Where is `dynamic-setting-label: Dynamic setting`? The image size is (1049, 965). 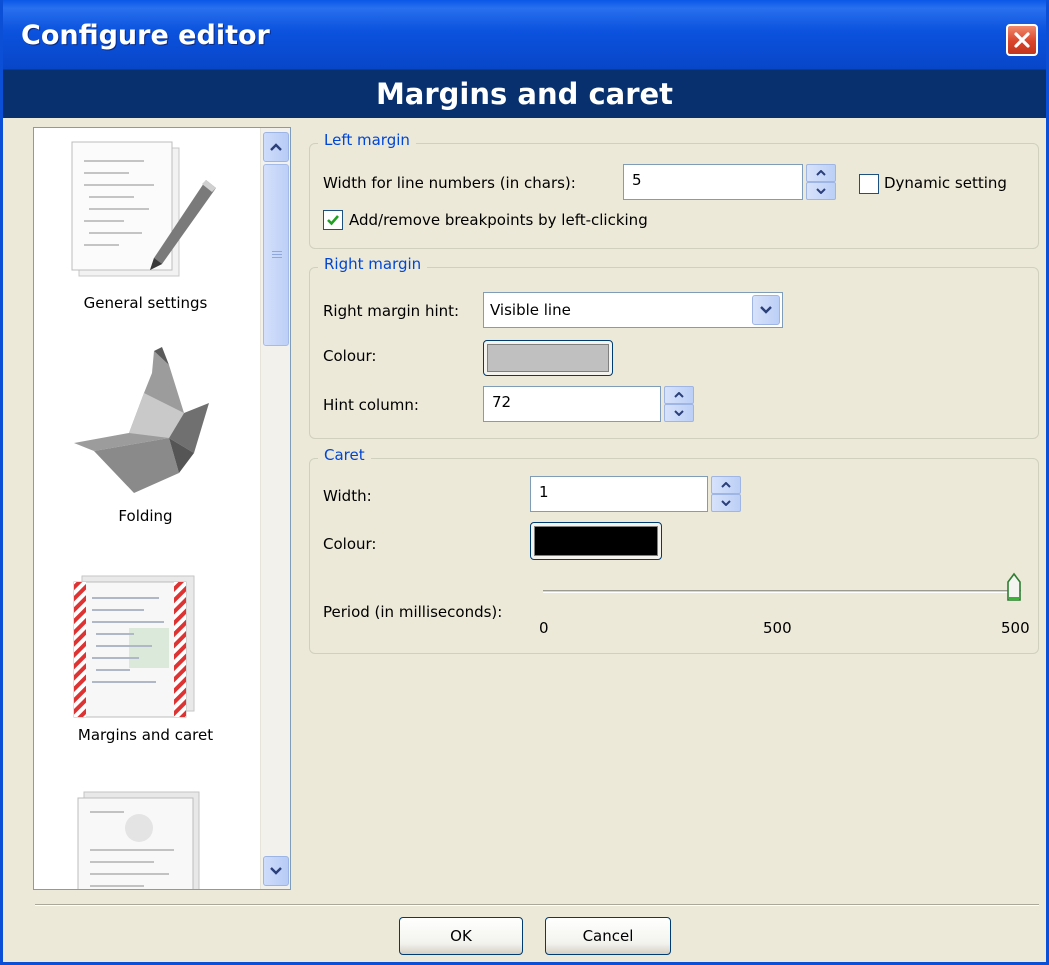 dynamic-setting-label: Dynamic setting is located at coordinates (945, 183).